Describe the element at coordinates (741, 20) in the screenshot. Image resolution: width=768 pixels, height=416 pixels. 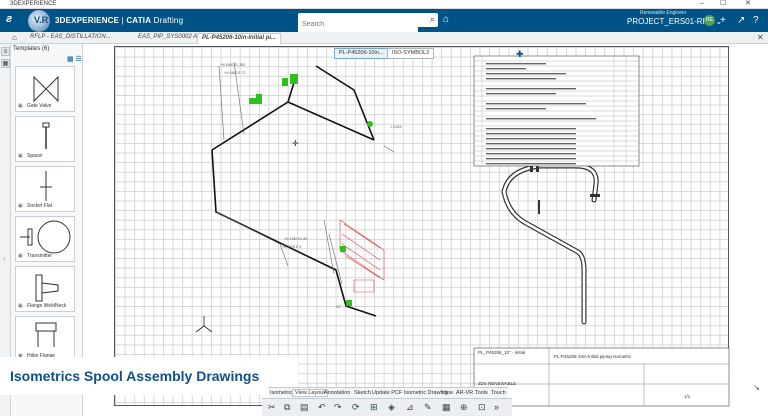
I see `share-icon: ↗` at that location.